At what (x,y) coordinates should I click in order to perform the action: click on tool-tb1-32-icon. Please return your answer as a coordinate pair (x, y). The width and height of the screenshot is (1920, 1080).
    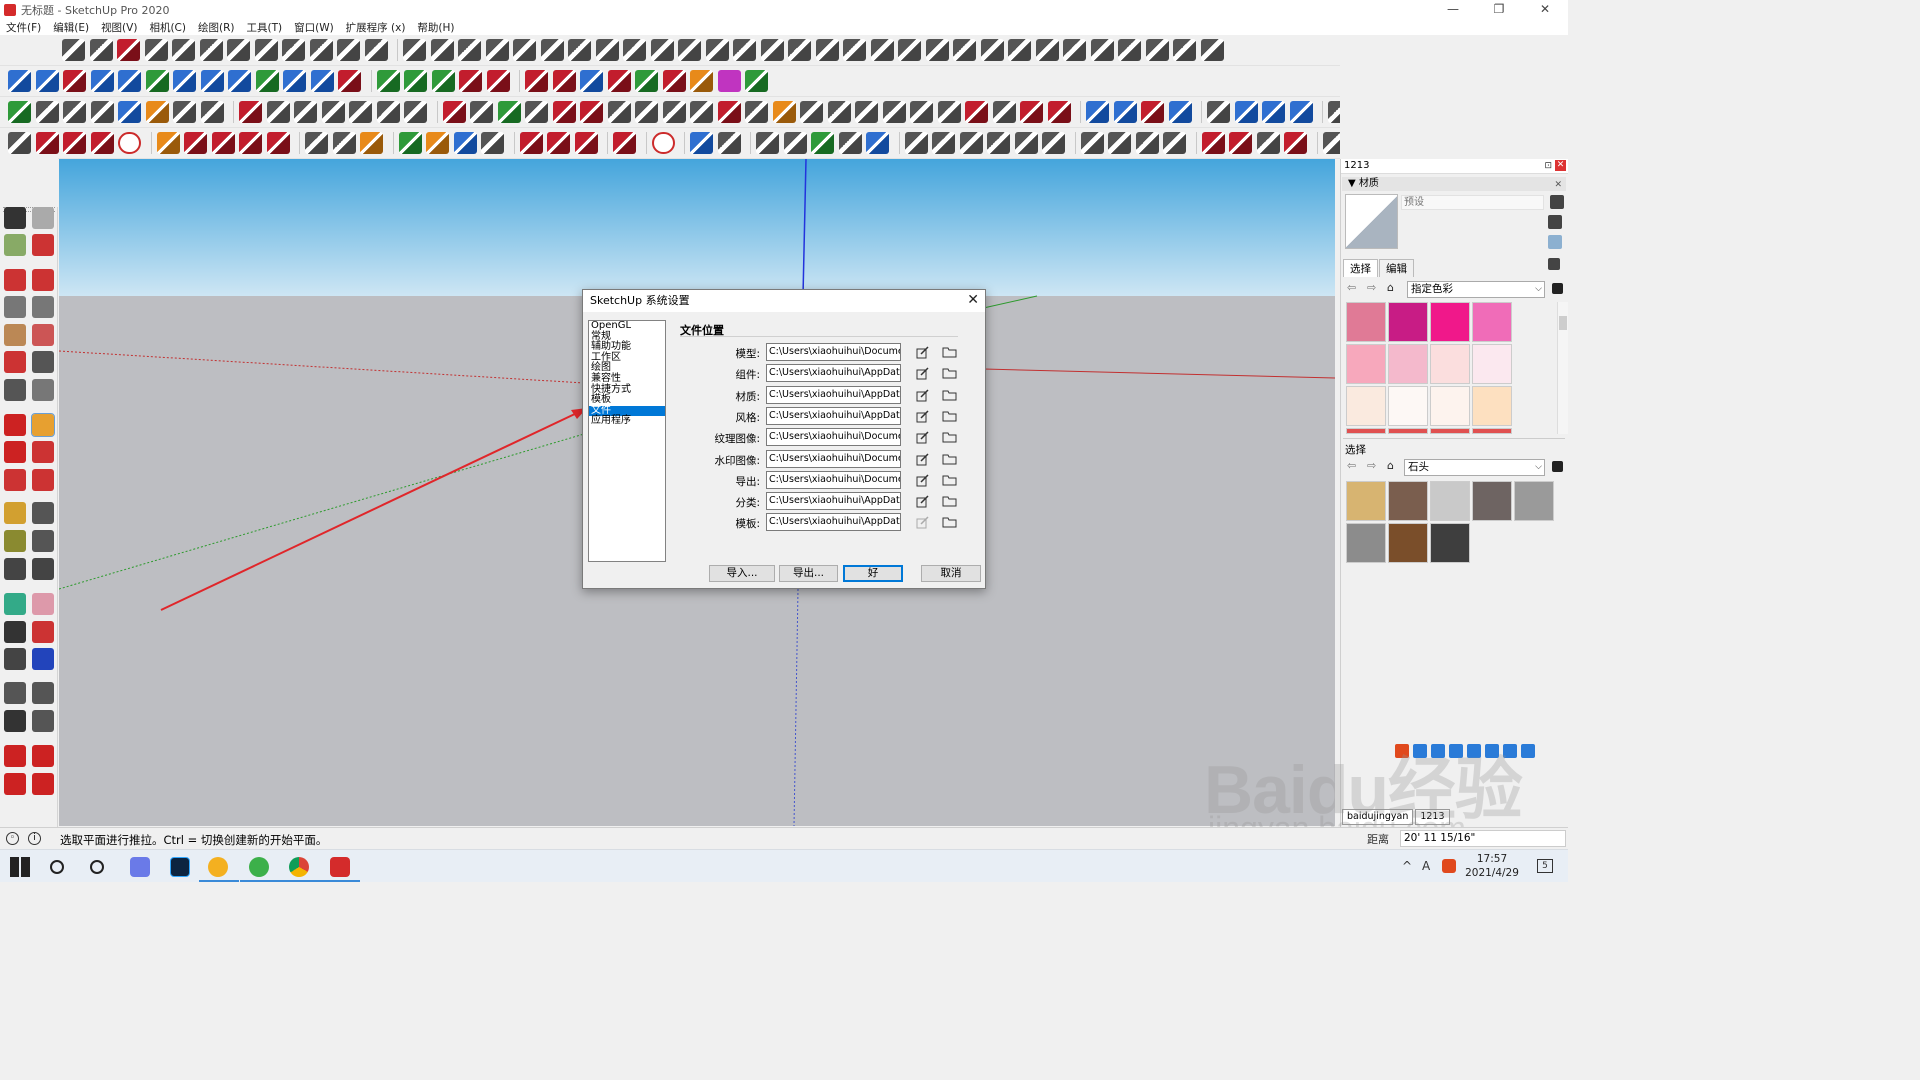
    Looking at the image, I should click on (937, 50).